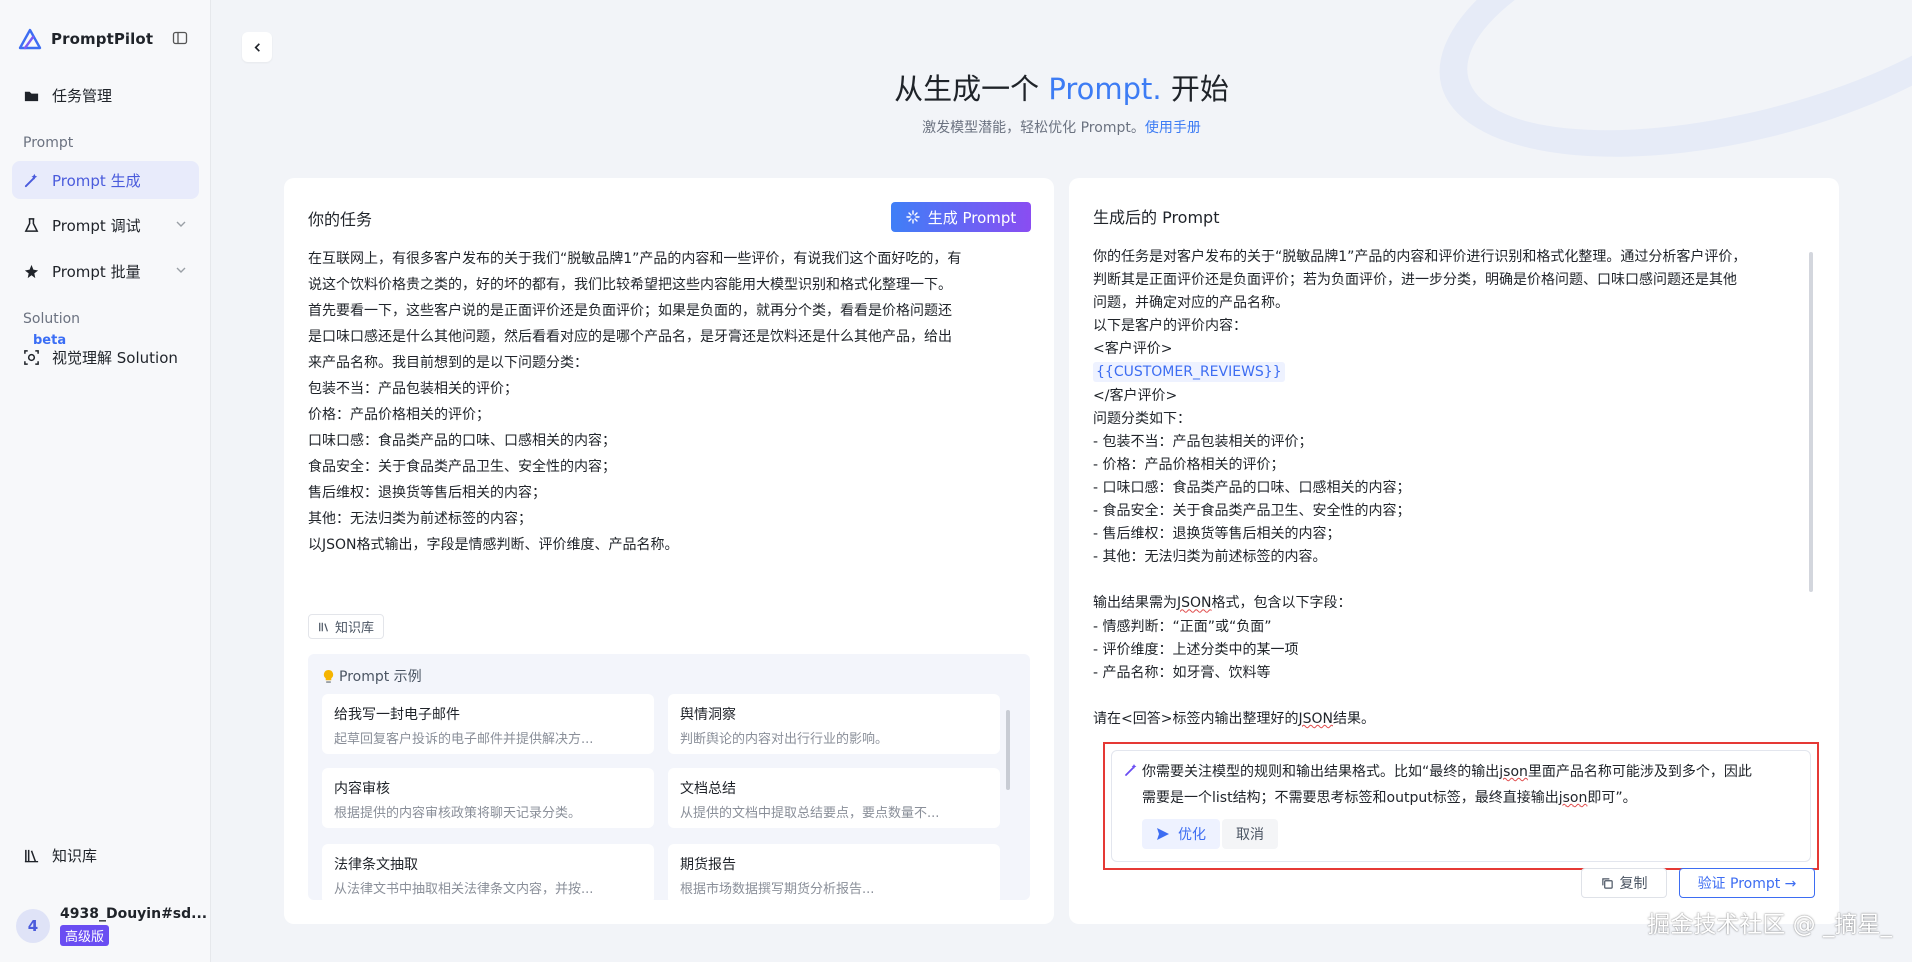 The height and width of the screenshot is (962, 1912). I want to click on example-title: 内容审核, so click(362, 789).